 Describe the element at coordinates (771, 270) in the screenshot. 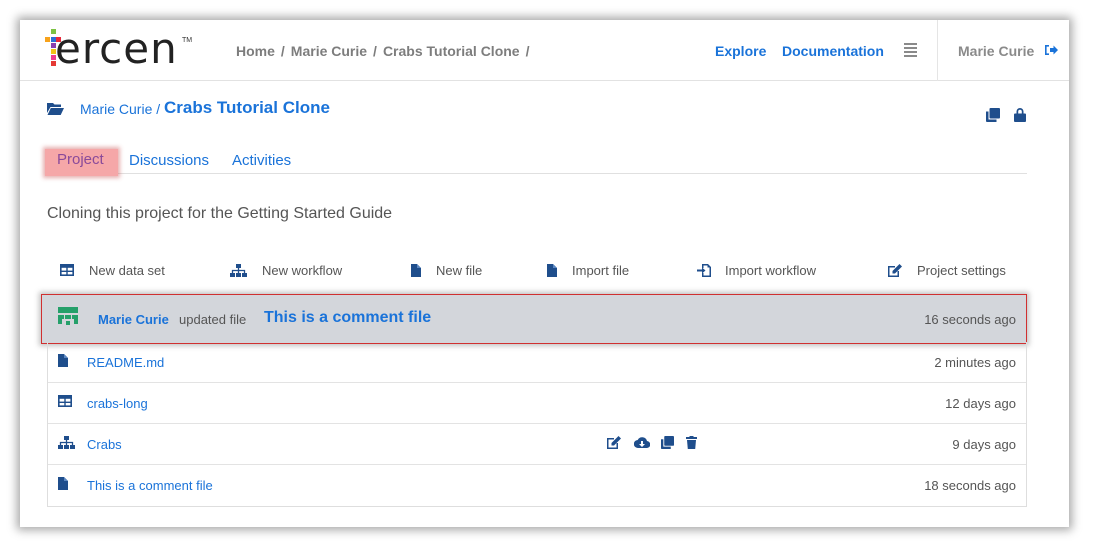

I see `toolbar-label: Import workflow` at that location.